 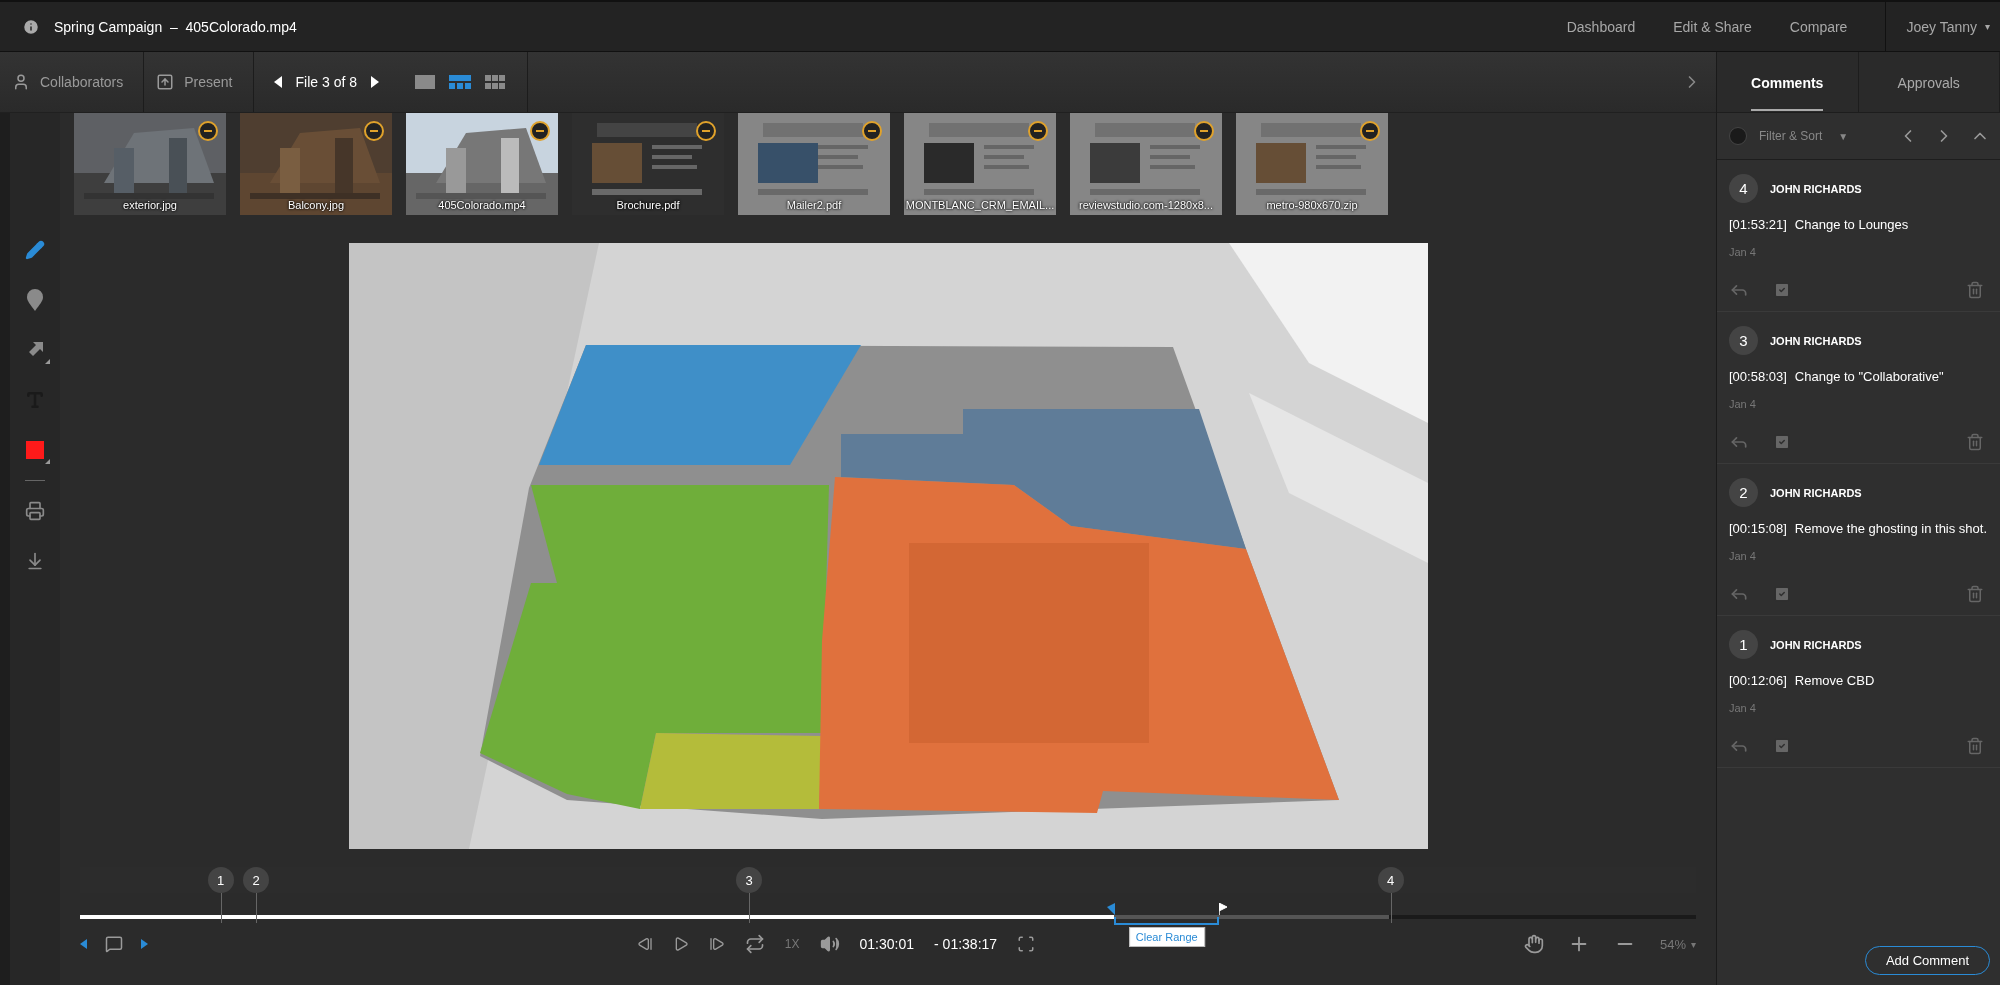 What do you see at coordinates (1533, 944) in the screenshot?
I see `hand-icon` at bounding box center [1533, 944].